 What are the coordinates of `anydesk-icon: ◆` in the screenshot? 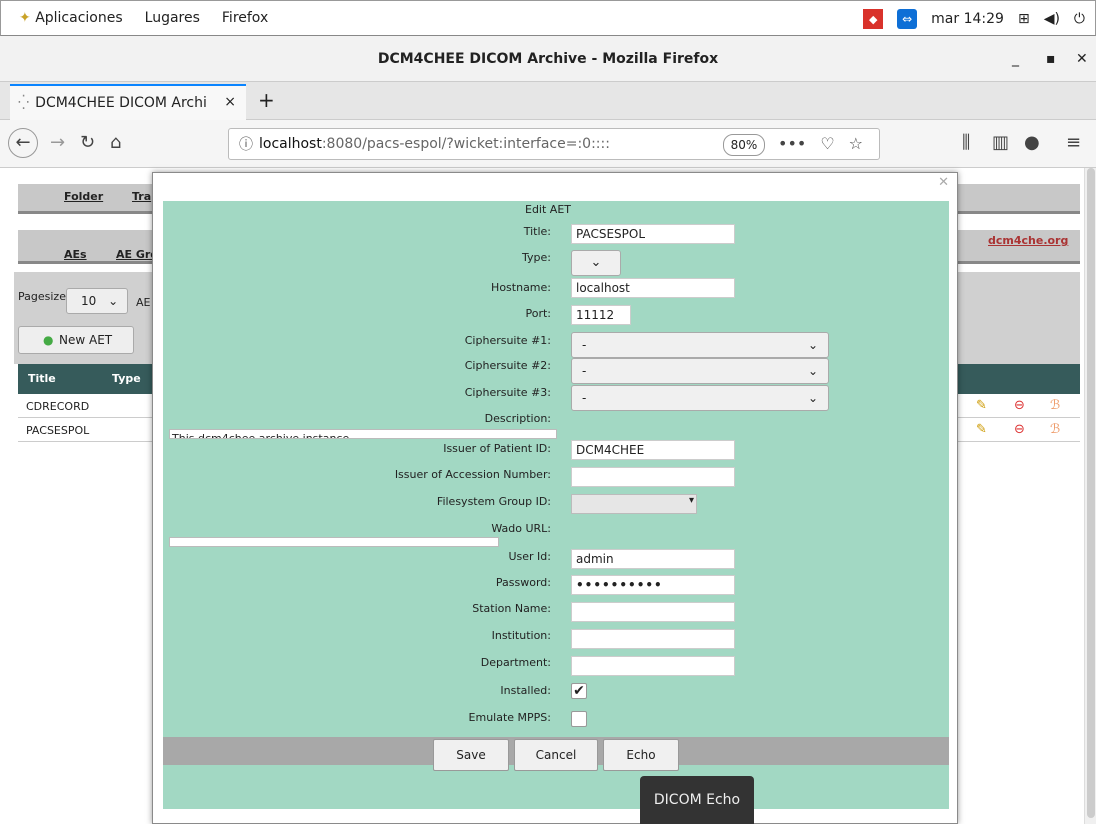 It's located at (873, 19).